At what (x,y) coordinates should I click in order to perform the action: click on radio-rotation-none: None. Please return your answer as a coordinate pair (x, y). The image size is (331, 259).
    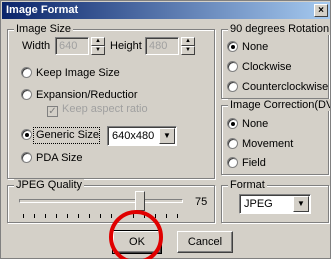
    Looking at the image, I should click on (247, 47).